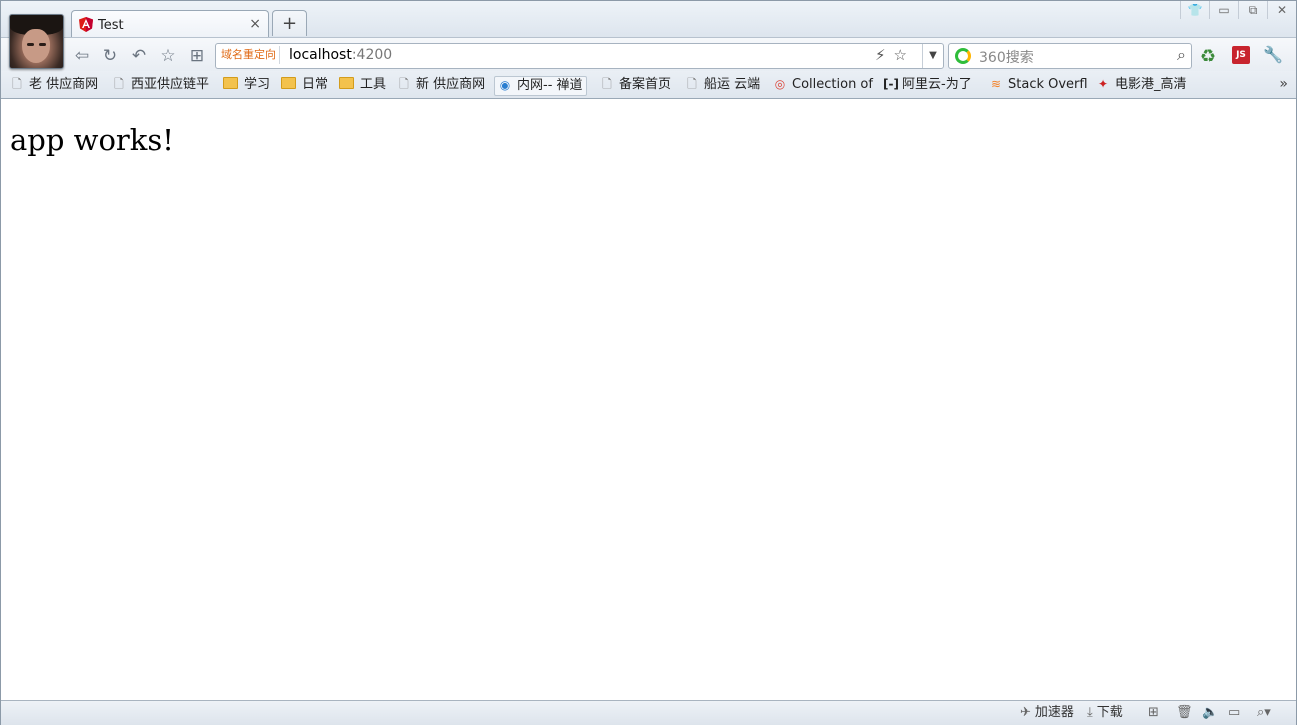 The width and height of the screenshot is (1297, 725). I want to click on skin-icon: 👕, so click(1194, 10).